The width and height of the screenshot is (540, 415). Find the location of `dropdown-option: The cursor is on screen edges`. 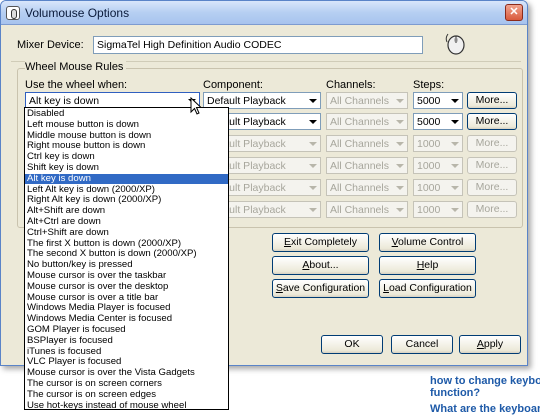

dropdown-option: The cursor is on screen edges is located at coordinates (126, 394).